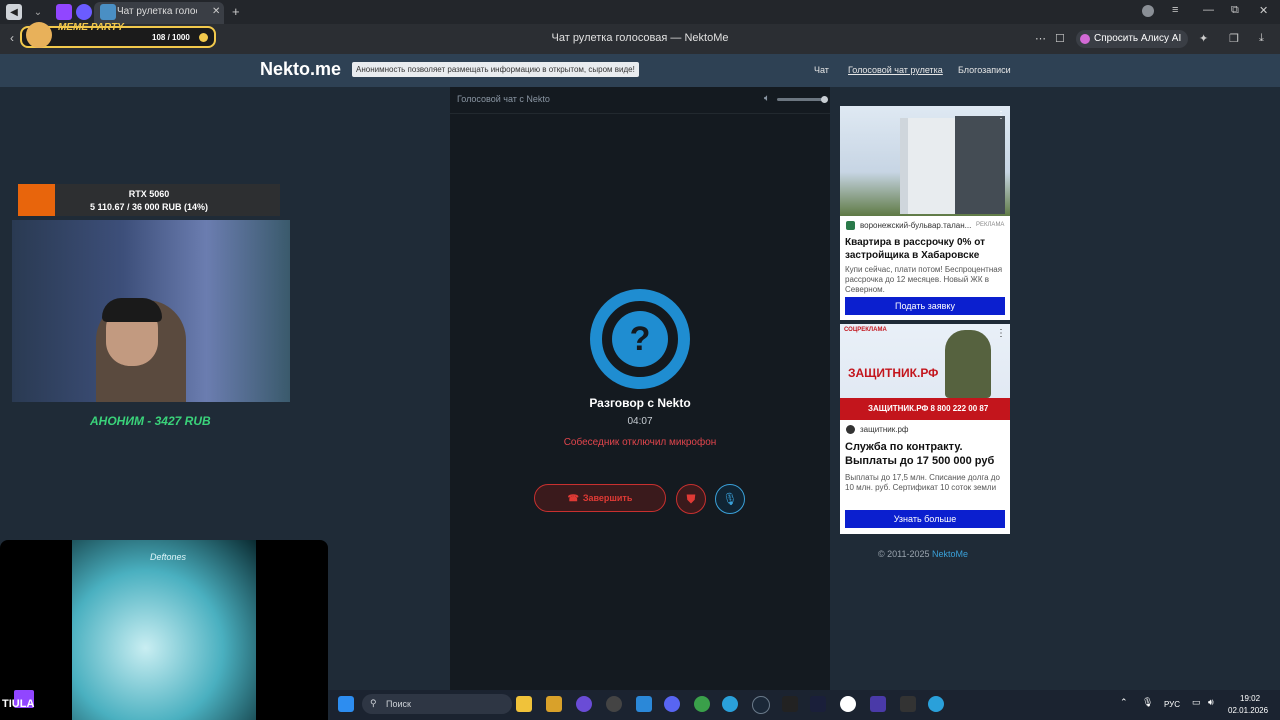 The image size is (1280, 720). I want to click on tray-chevron-icon: ⌃, so click(1124, 702).